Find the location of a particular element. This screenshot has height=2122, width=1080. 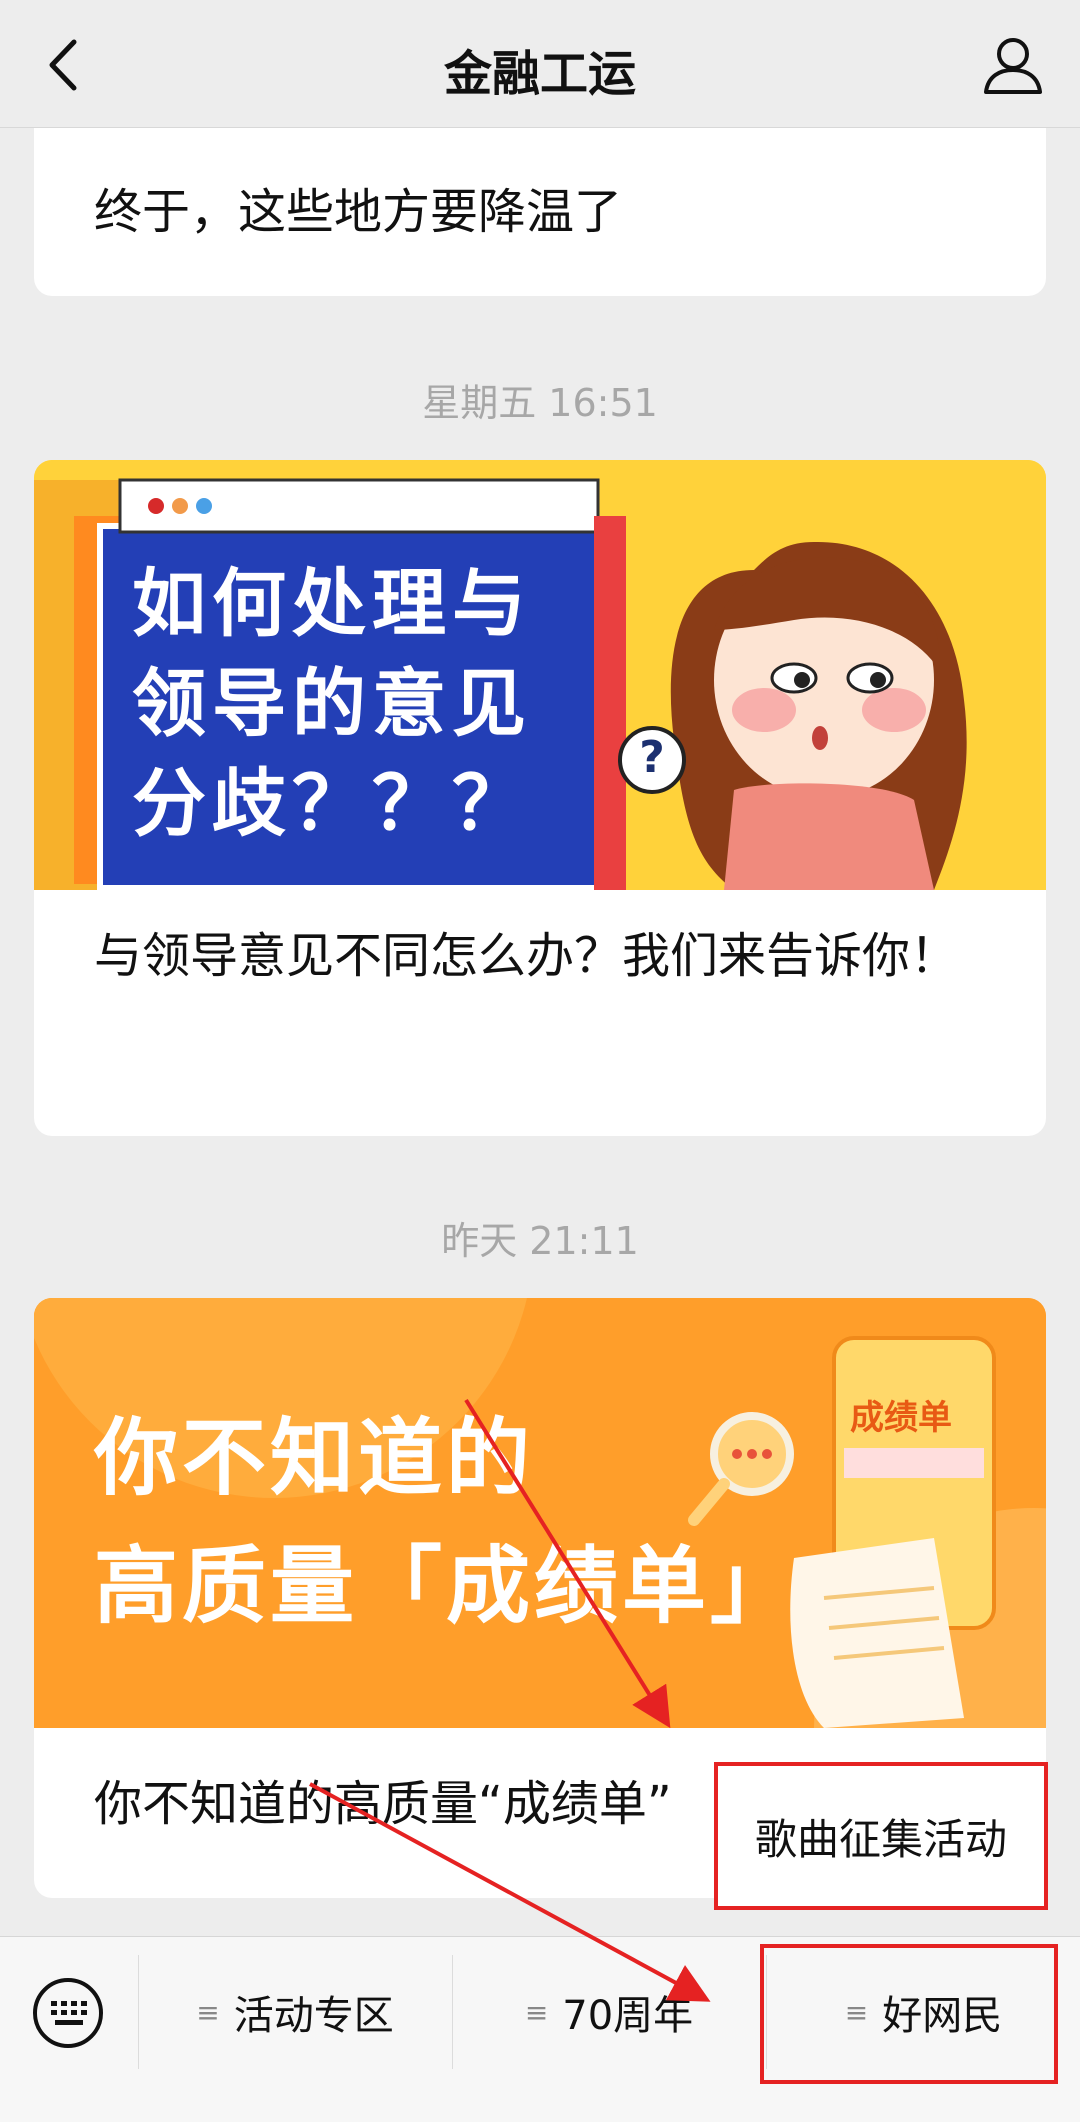

message-timestamp: 昨天 21:11 is located at coordinates (540, 1241).